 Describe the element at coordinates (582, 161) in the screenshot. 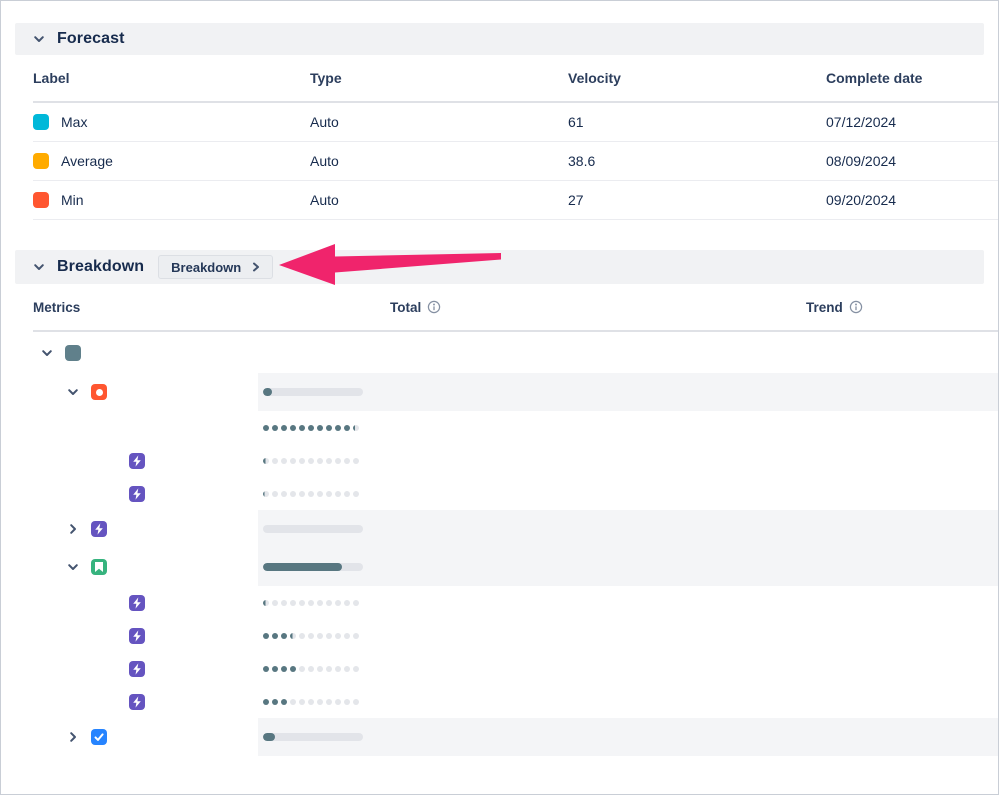

I see `forecast-row-velocity: 38.6` at that location.